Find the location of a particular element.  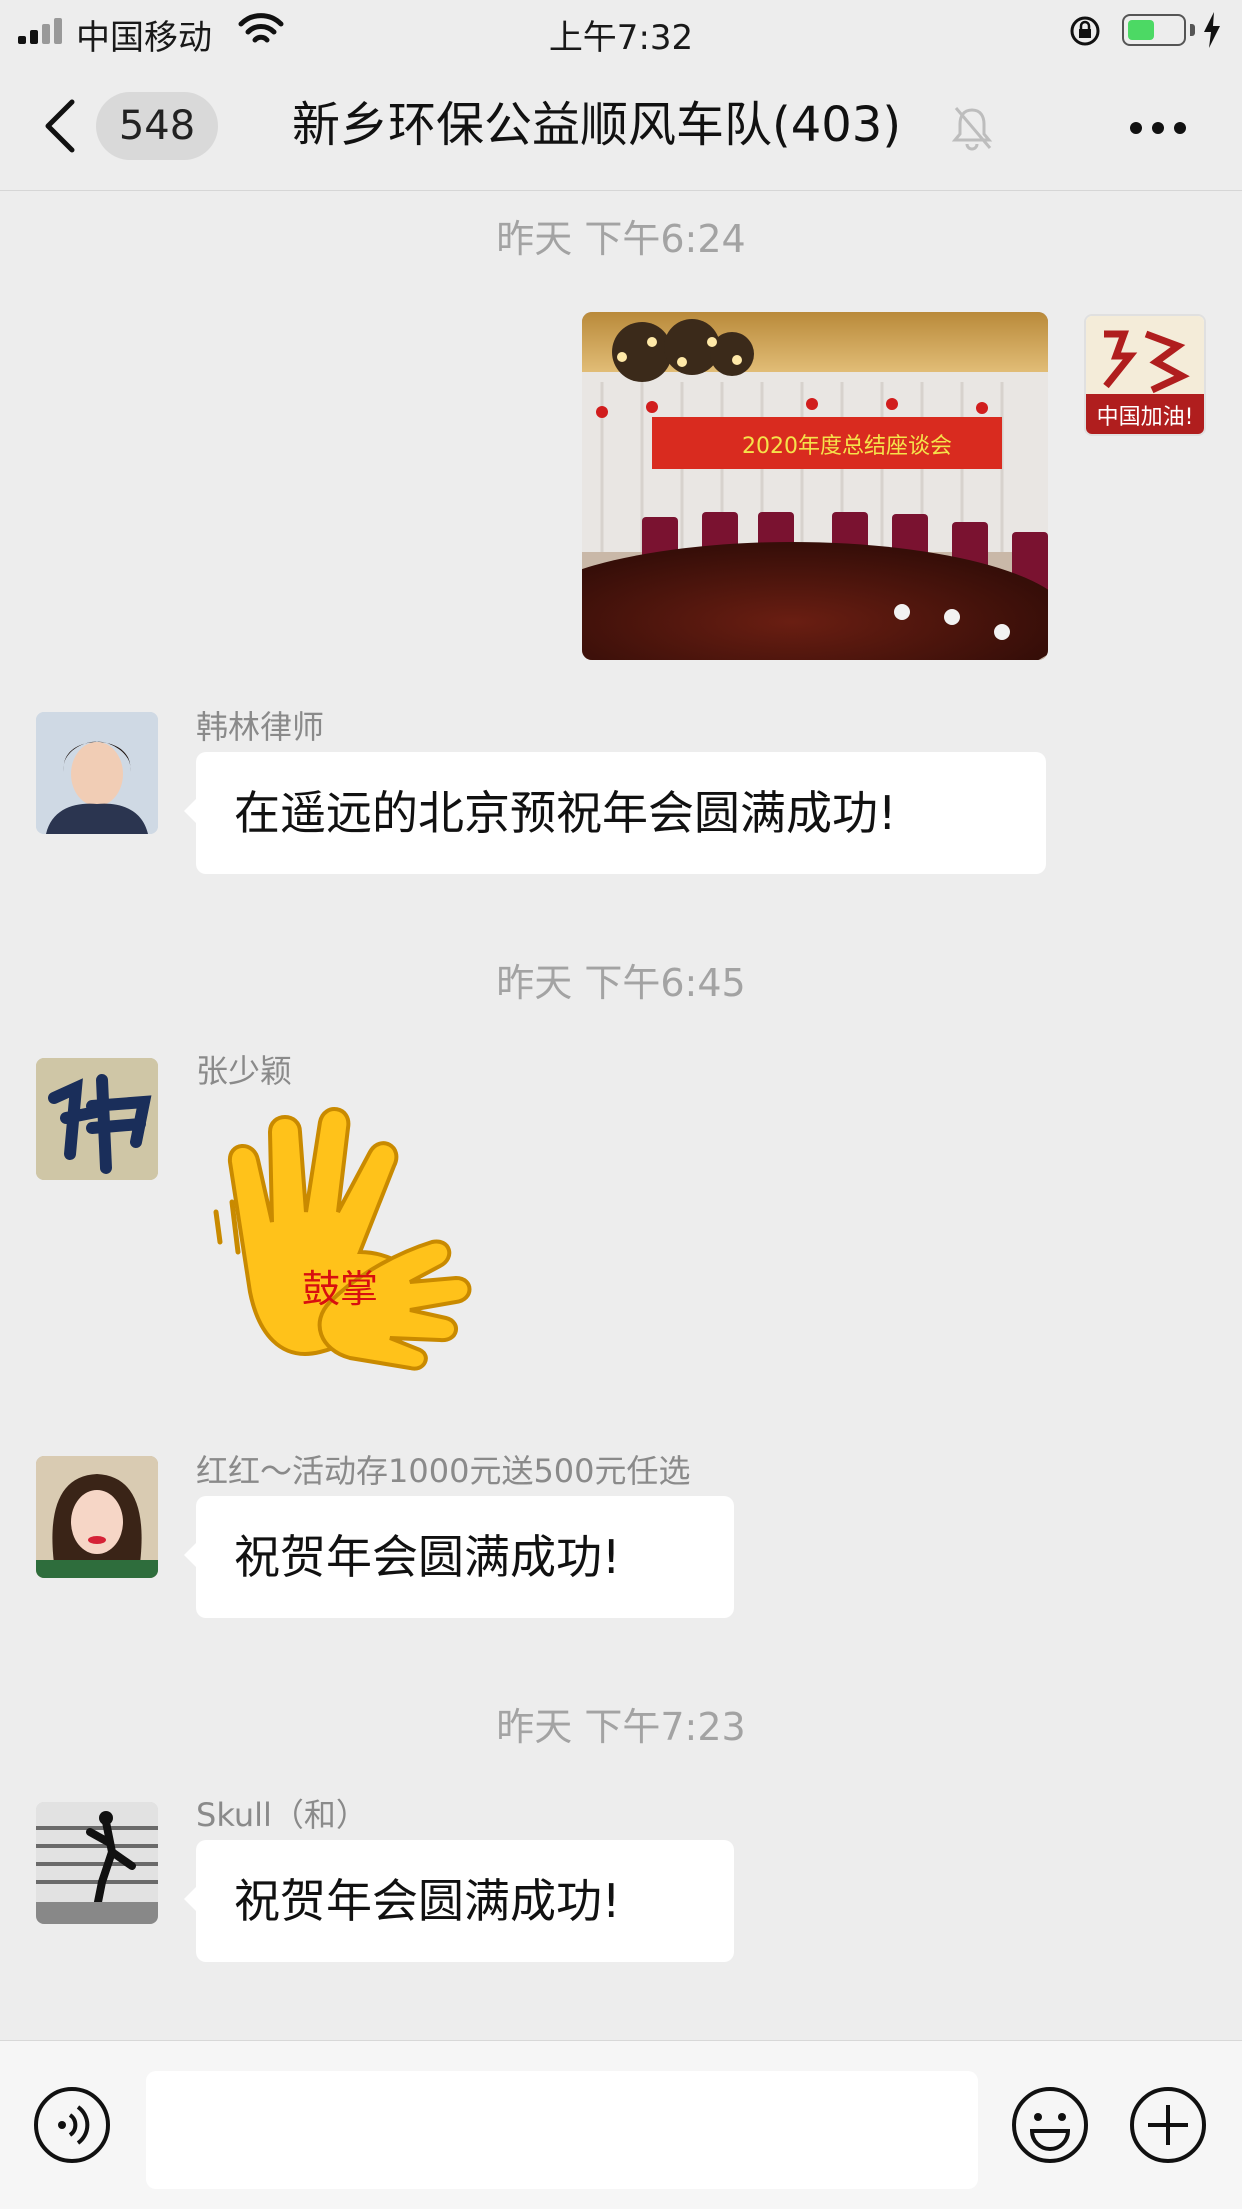

timestamp: 昨天 下午6:24 is located at coordinates (621, 239).